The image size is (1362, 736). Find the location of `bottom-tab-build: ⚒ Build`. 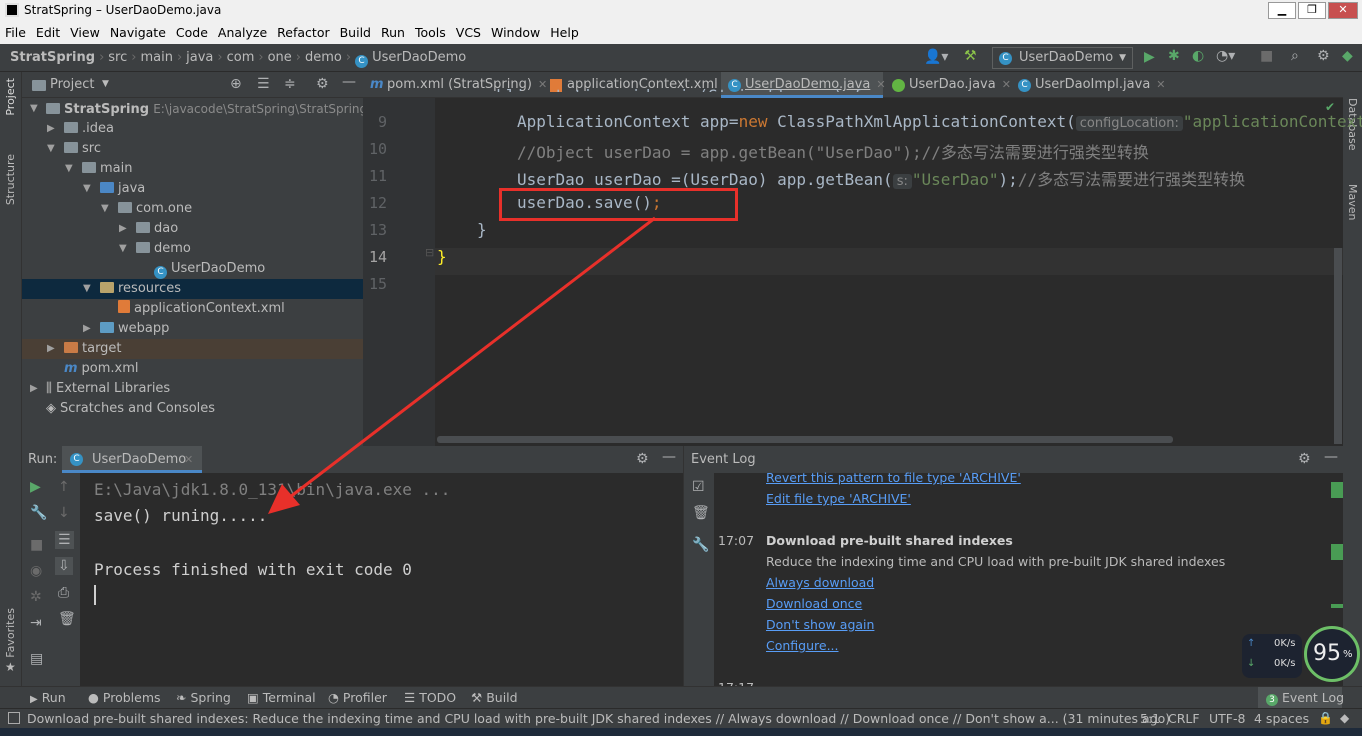

bottom-tab-build: ⚒ Build is located at coordinates (494, 697).